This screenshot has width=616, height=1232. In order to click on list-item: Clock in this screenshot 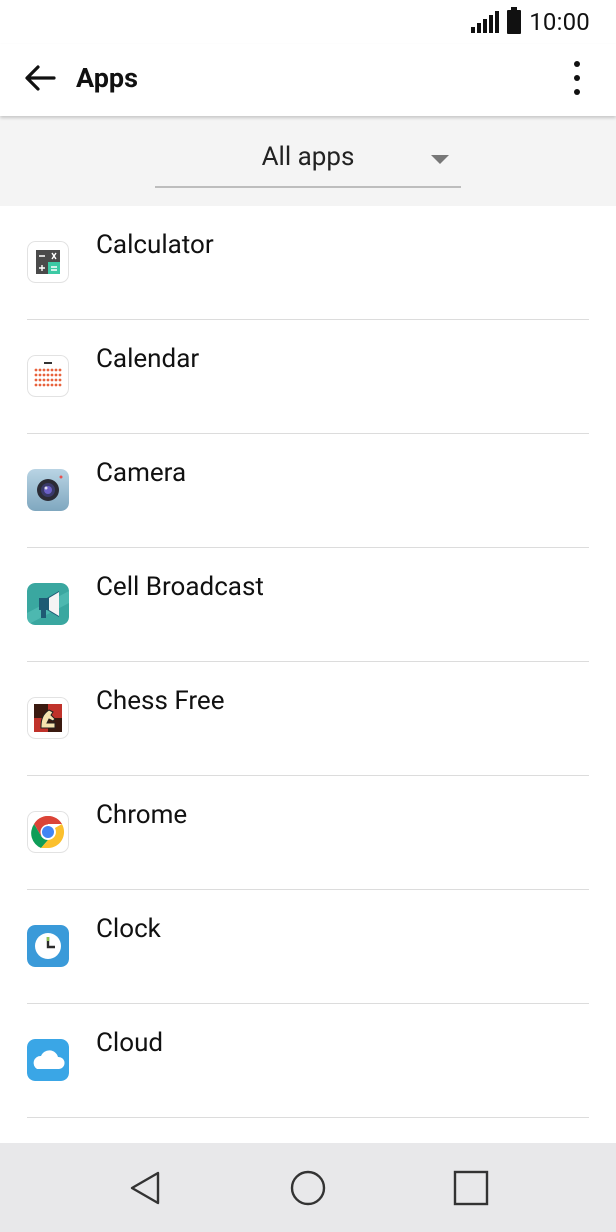, I will do `click(308, 947)`.